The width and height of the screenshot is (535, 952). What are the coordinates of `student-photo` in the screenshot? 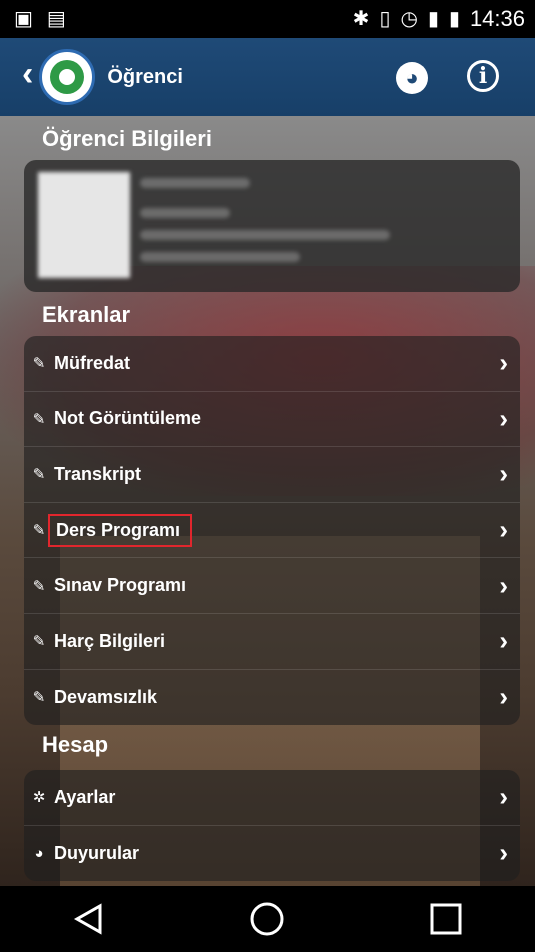 It's located at (84, 225).